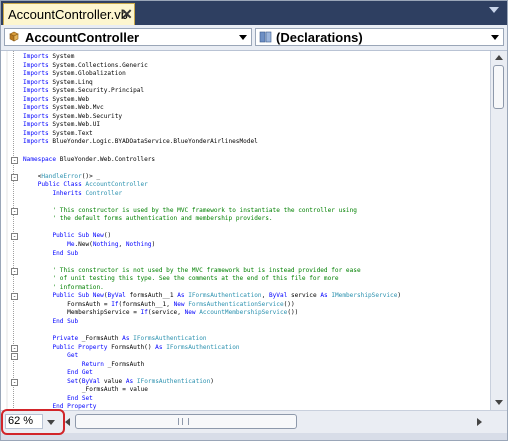 The image size is (508, 441). Describe the element at coordinates (14, 36) in the screenshot. I see `class-icon` at that location.